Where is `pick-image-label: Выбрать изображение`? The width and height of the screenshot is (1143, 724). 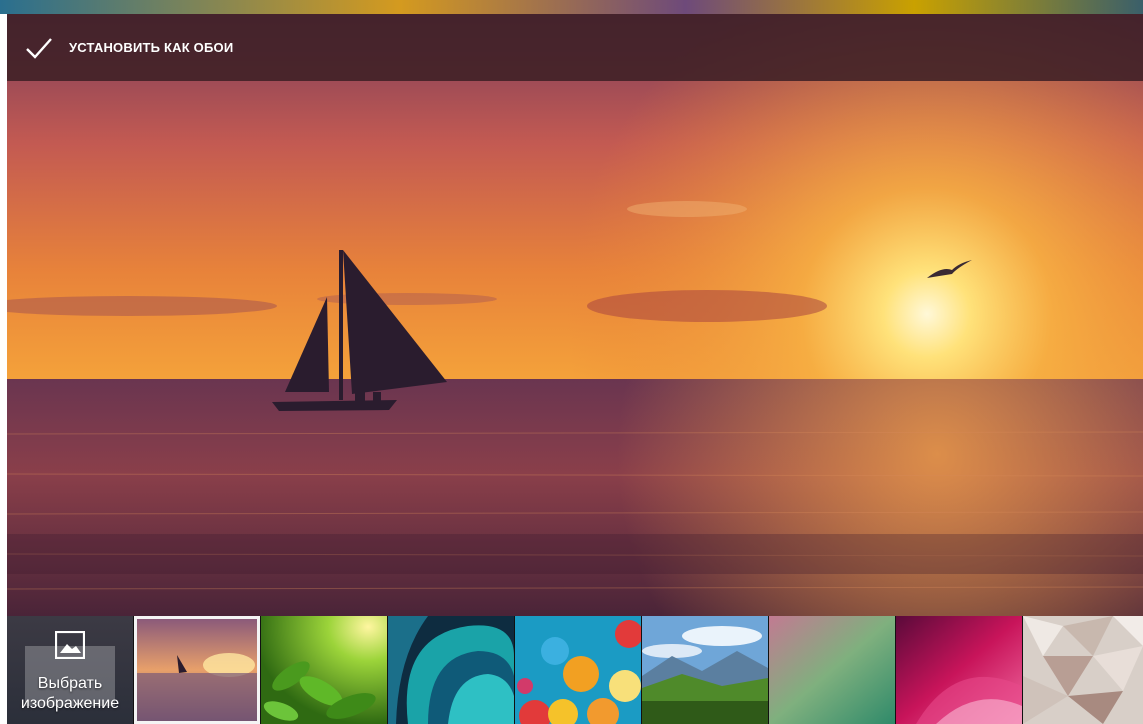
pick-image-label: Выбрать изображение is located at coordinates (70, 693).